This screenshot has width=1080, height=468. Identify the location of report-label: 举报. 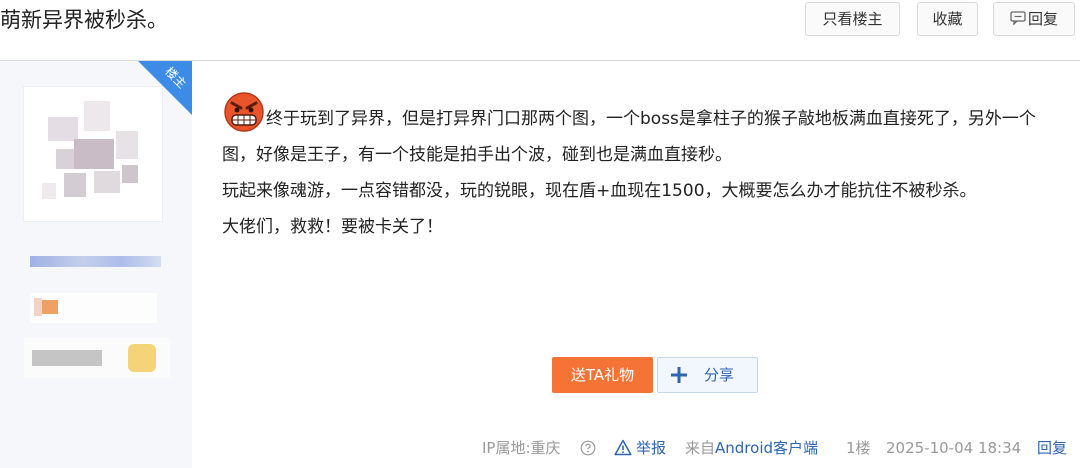
(651, 448).